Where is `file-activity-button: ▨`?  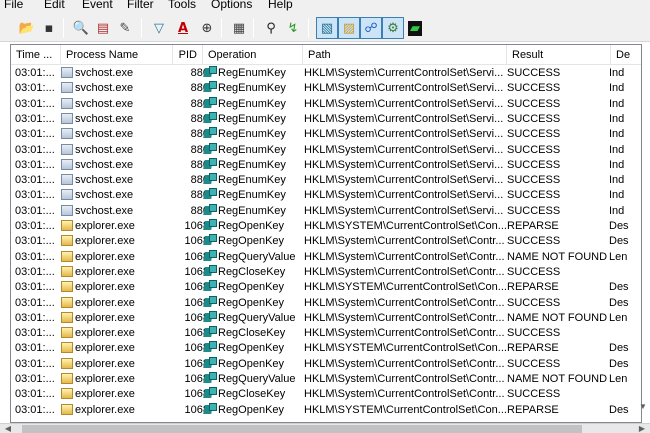
file-activity-button: ▨ is located at coordinates (349, 28).